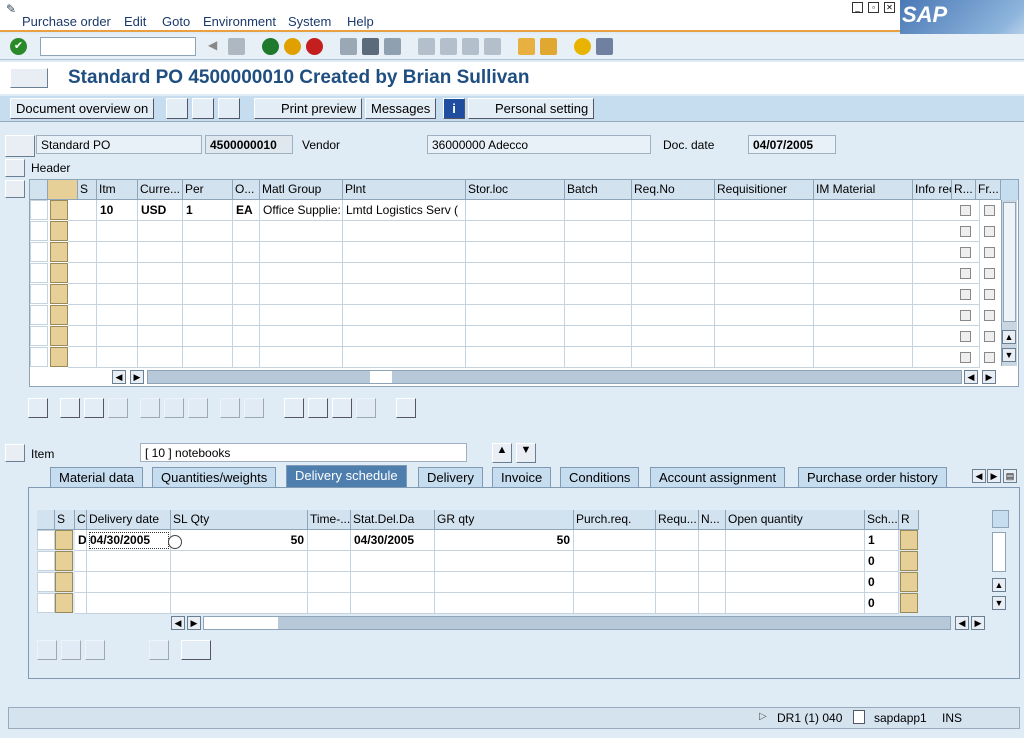 The width and height of the screenshot is (1024, 738). I want to click on tab-account-assignment: Account assignment, so click(718, 477).